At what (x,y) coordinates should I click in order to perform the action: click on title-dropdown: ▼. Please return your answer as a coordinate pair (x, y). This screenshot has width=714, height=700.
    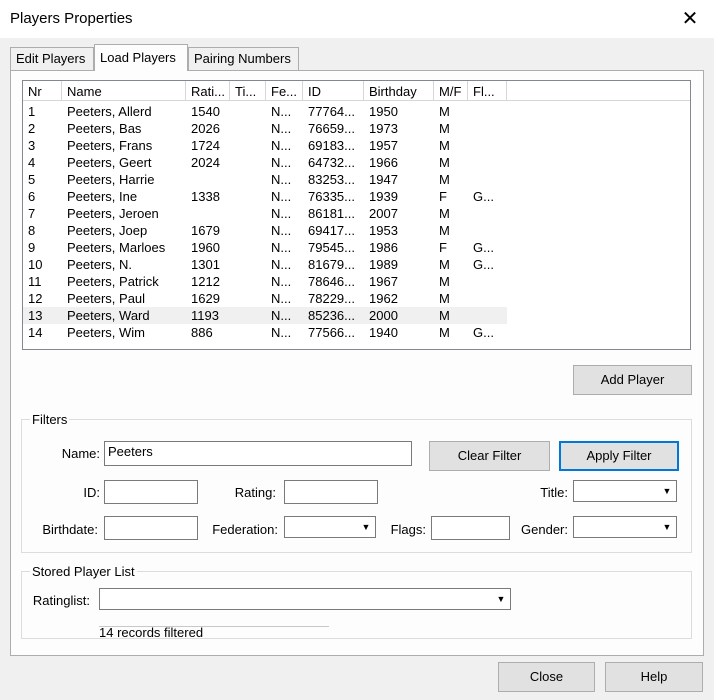
    Looking at the image, I should click on (625, 491).